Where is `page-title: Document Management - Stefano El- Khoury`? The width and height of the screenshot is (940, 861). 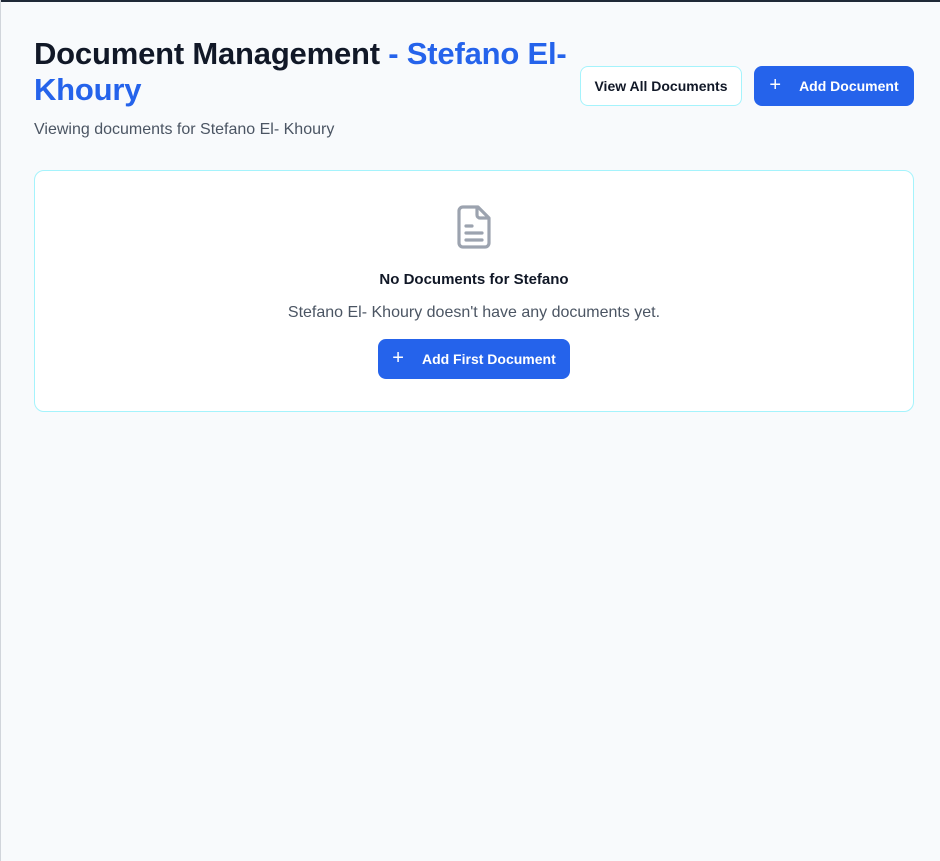
page-title: Document Management - Stefano El- Khoury is located at coordinates (304, 72).